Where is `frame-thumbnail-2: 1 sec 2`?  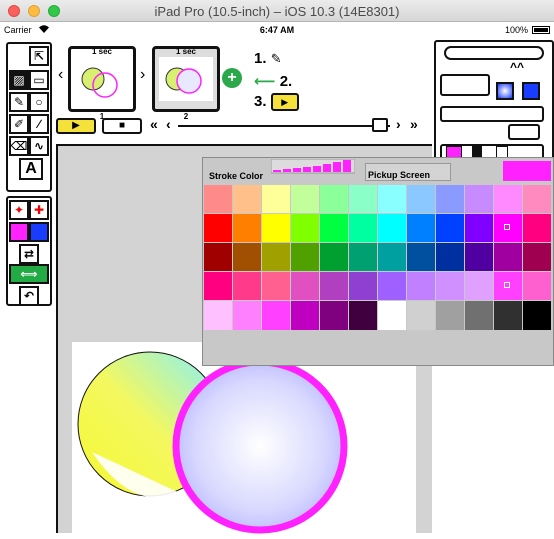
frame-thumbnail-2: 1 sec 2 is located at coordinates (186, 83).